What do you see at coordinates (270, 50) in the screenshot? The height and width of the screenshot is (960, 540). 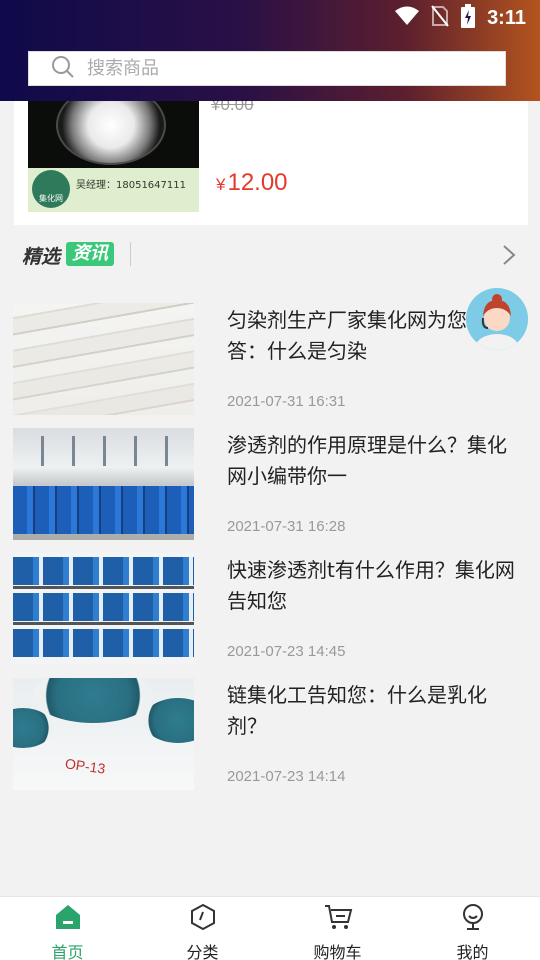 I see `app-header: 3:11` at bounding box center [270, 50].